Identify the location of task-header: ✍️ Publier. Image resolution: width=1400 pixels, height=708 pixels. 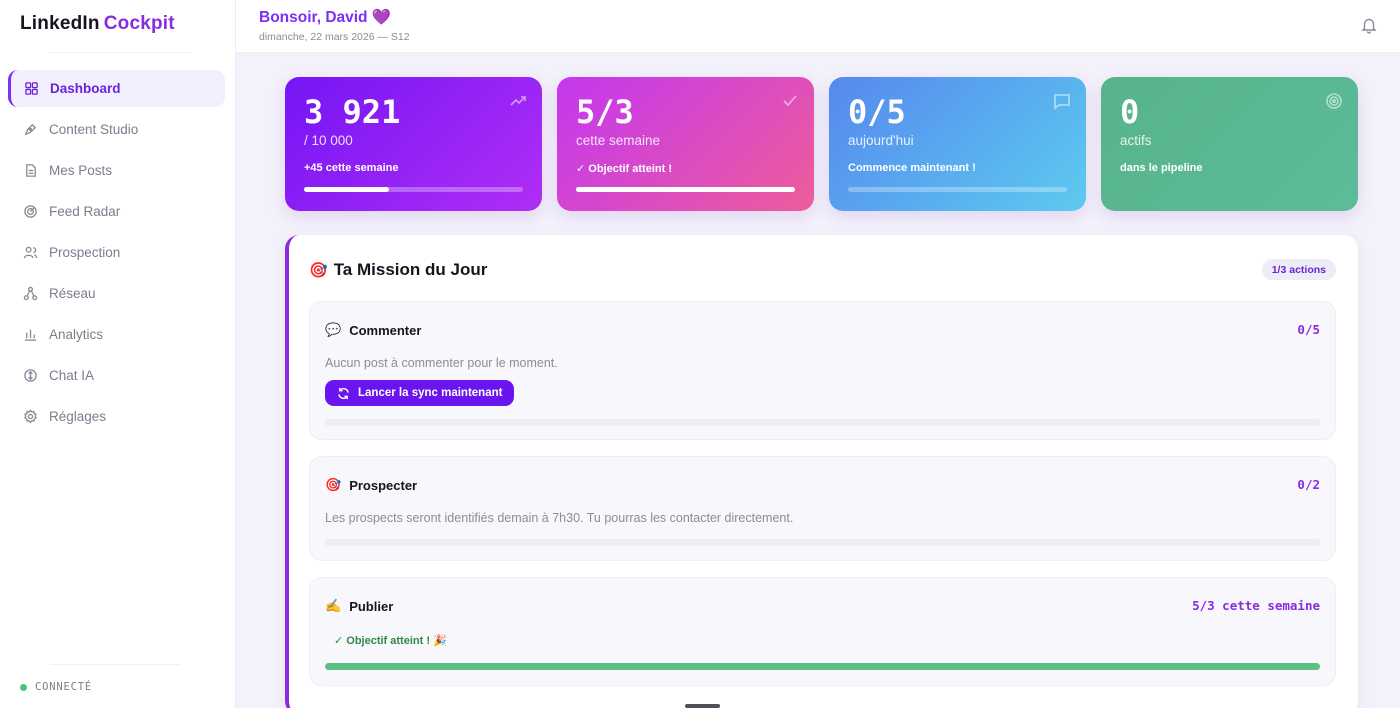
(359, 606).